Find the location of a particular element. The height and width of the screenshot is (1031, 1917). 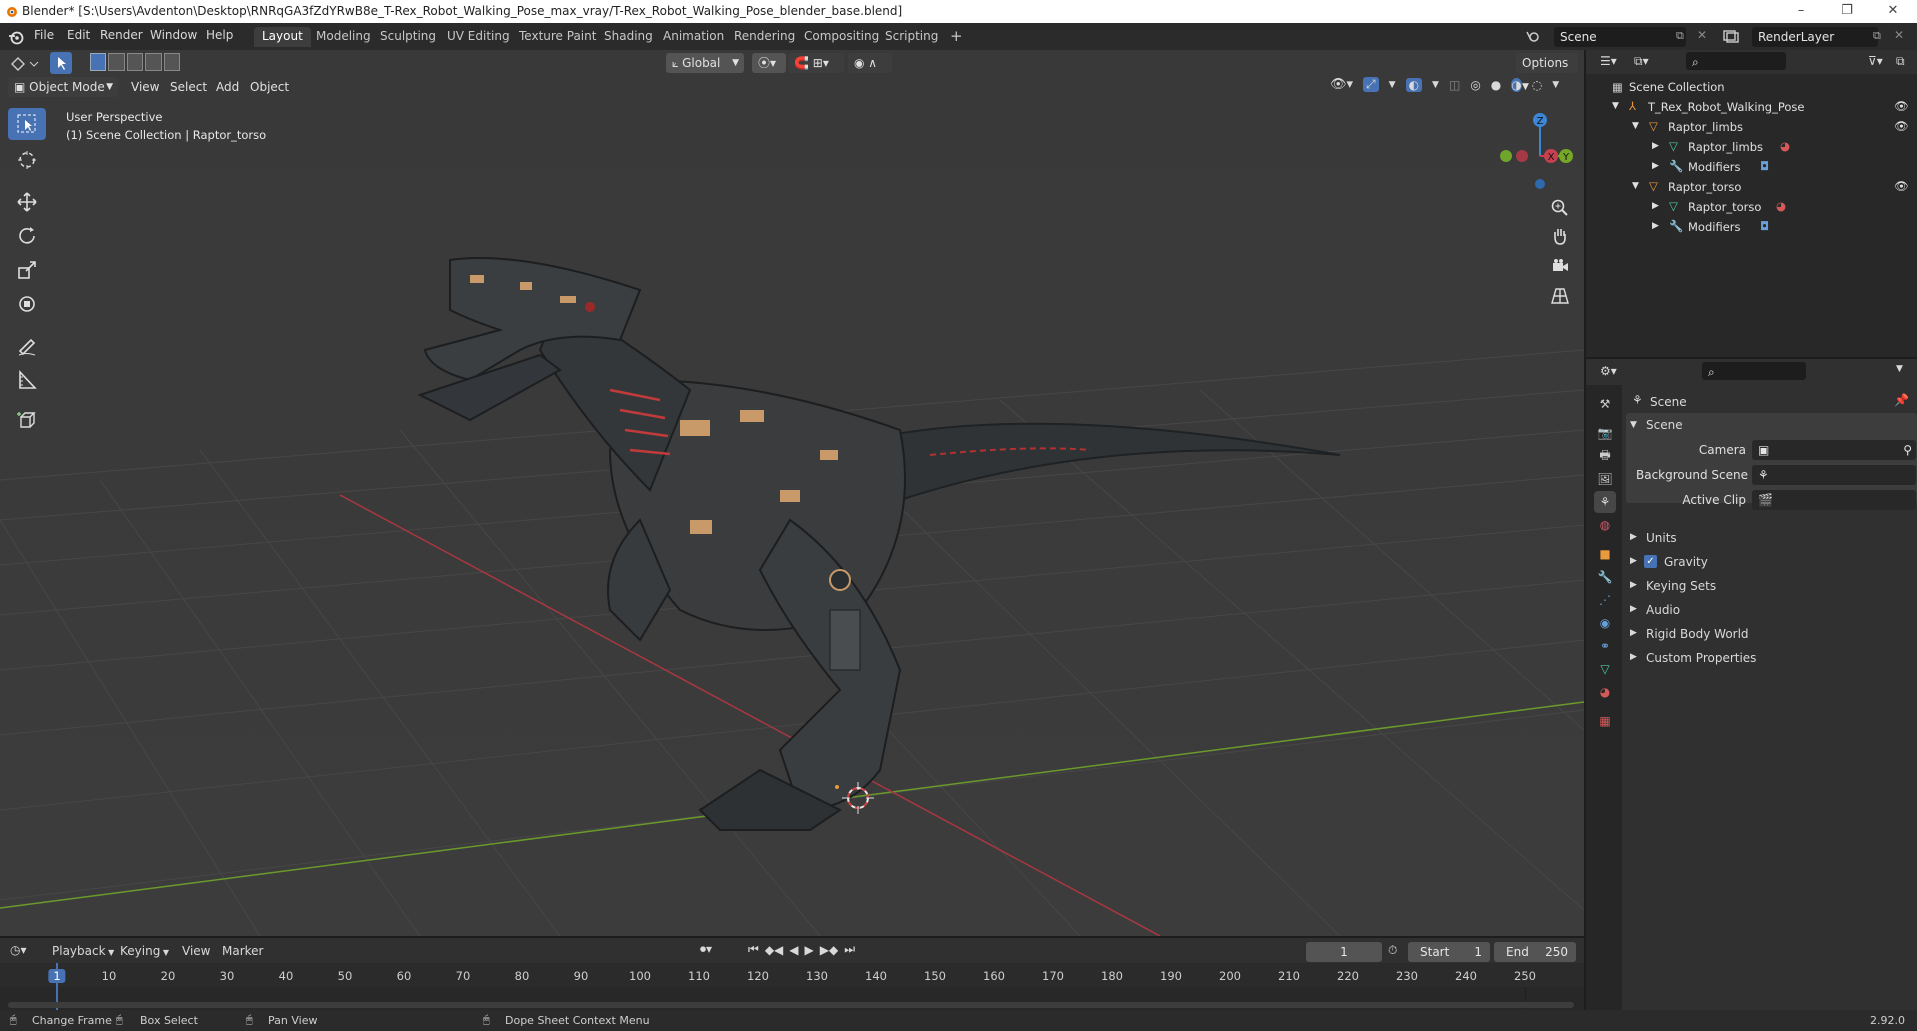

outliner-item-raptor-limbs: ▼ ▽ Raptor_limbs 👁 is located at coordinates (1751, 127).